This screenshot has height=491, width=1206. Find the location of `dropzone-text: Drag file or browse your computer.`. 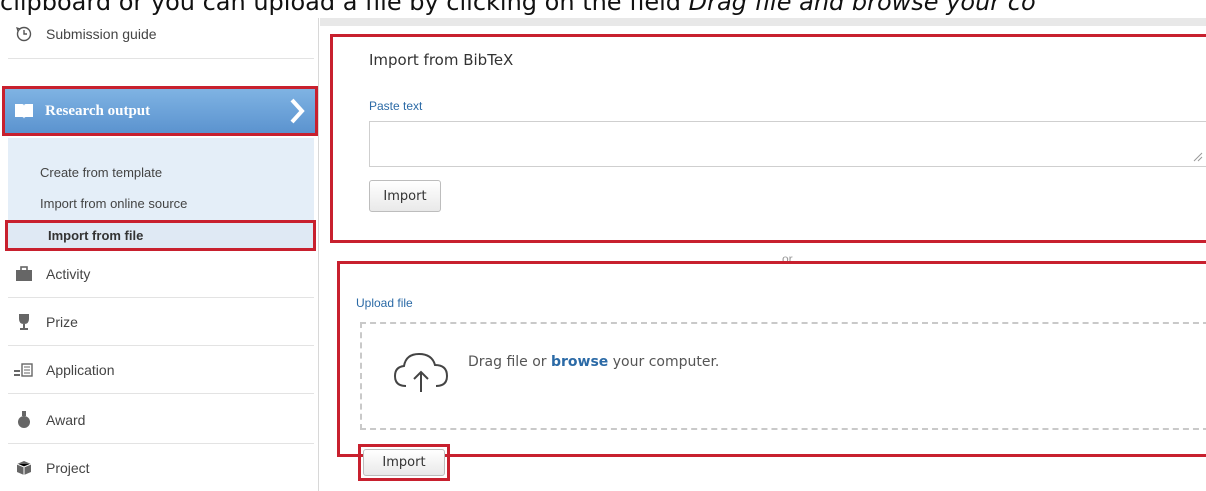

dropzone-text: Drag file or browse your computer. is located at coordinates (594, 362).